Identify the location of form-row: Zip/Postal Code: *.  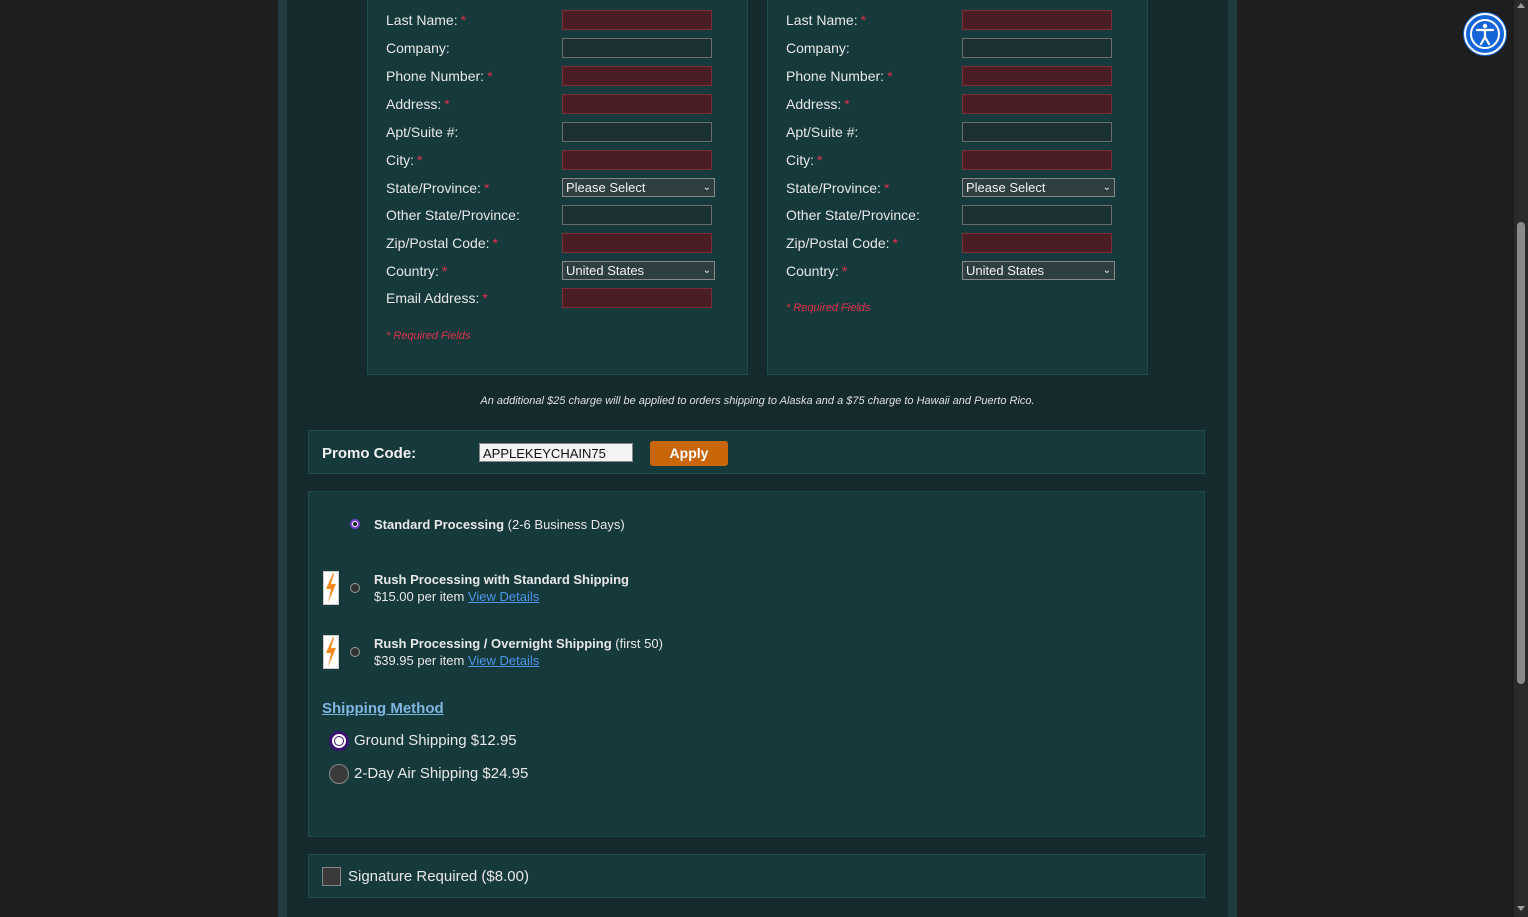
(557, 244).